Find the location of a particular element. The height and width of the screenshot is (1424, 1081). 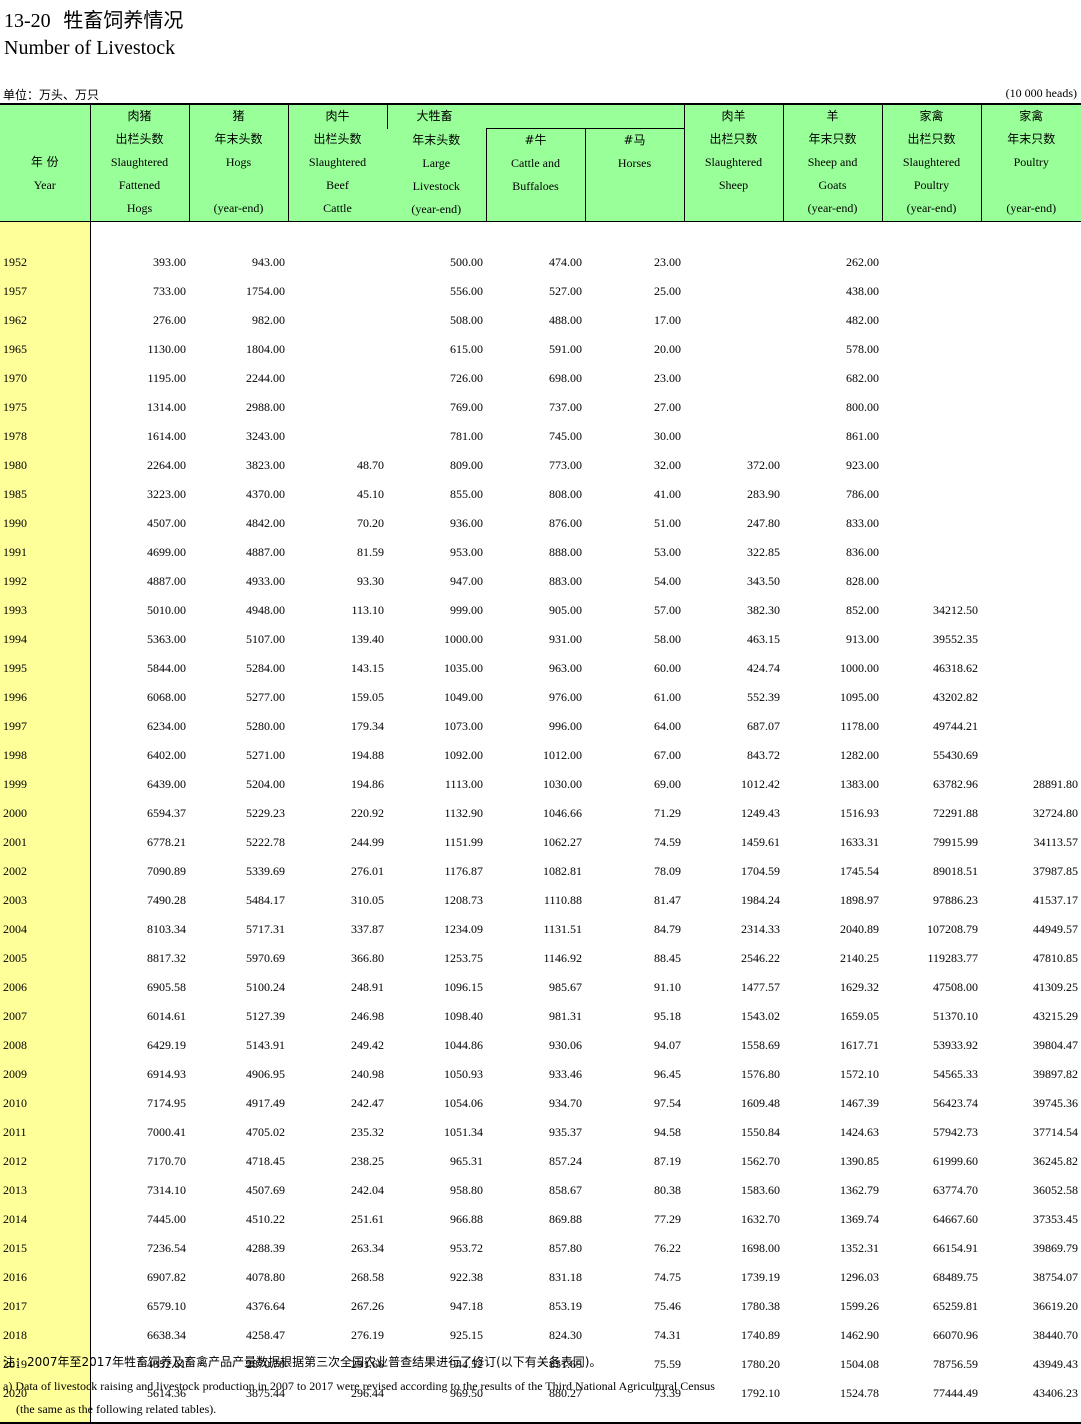

value-cell: 39897.82 is located at coordinates (1056, 1073).